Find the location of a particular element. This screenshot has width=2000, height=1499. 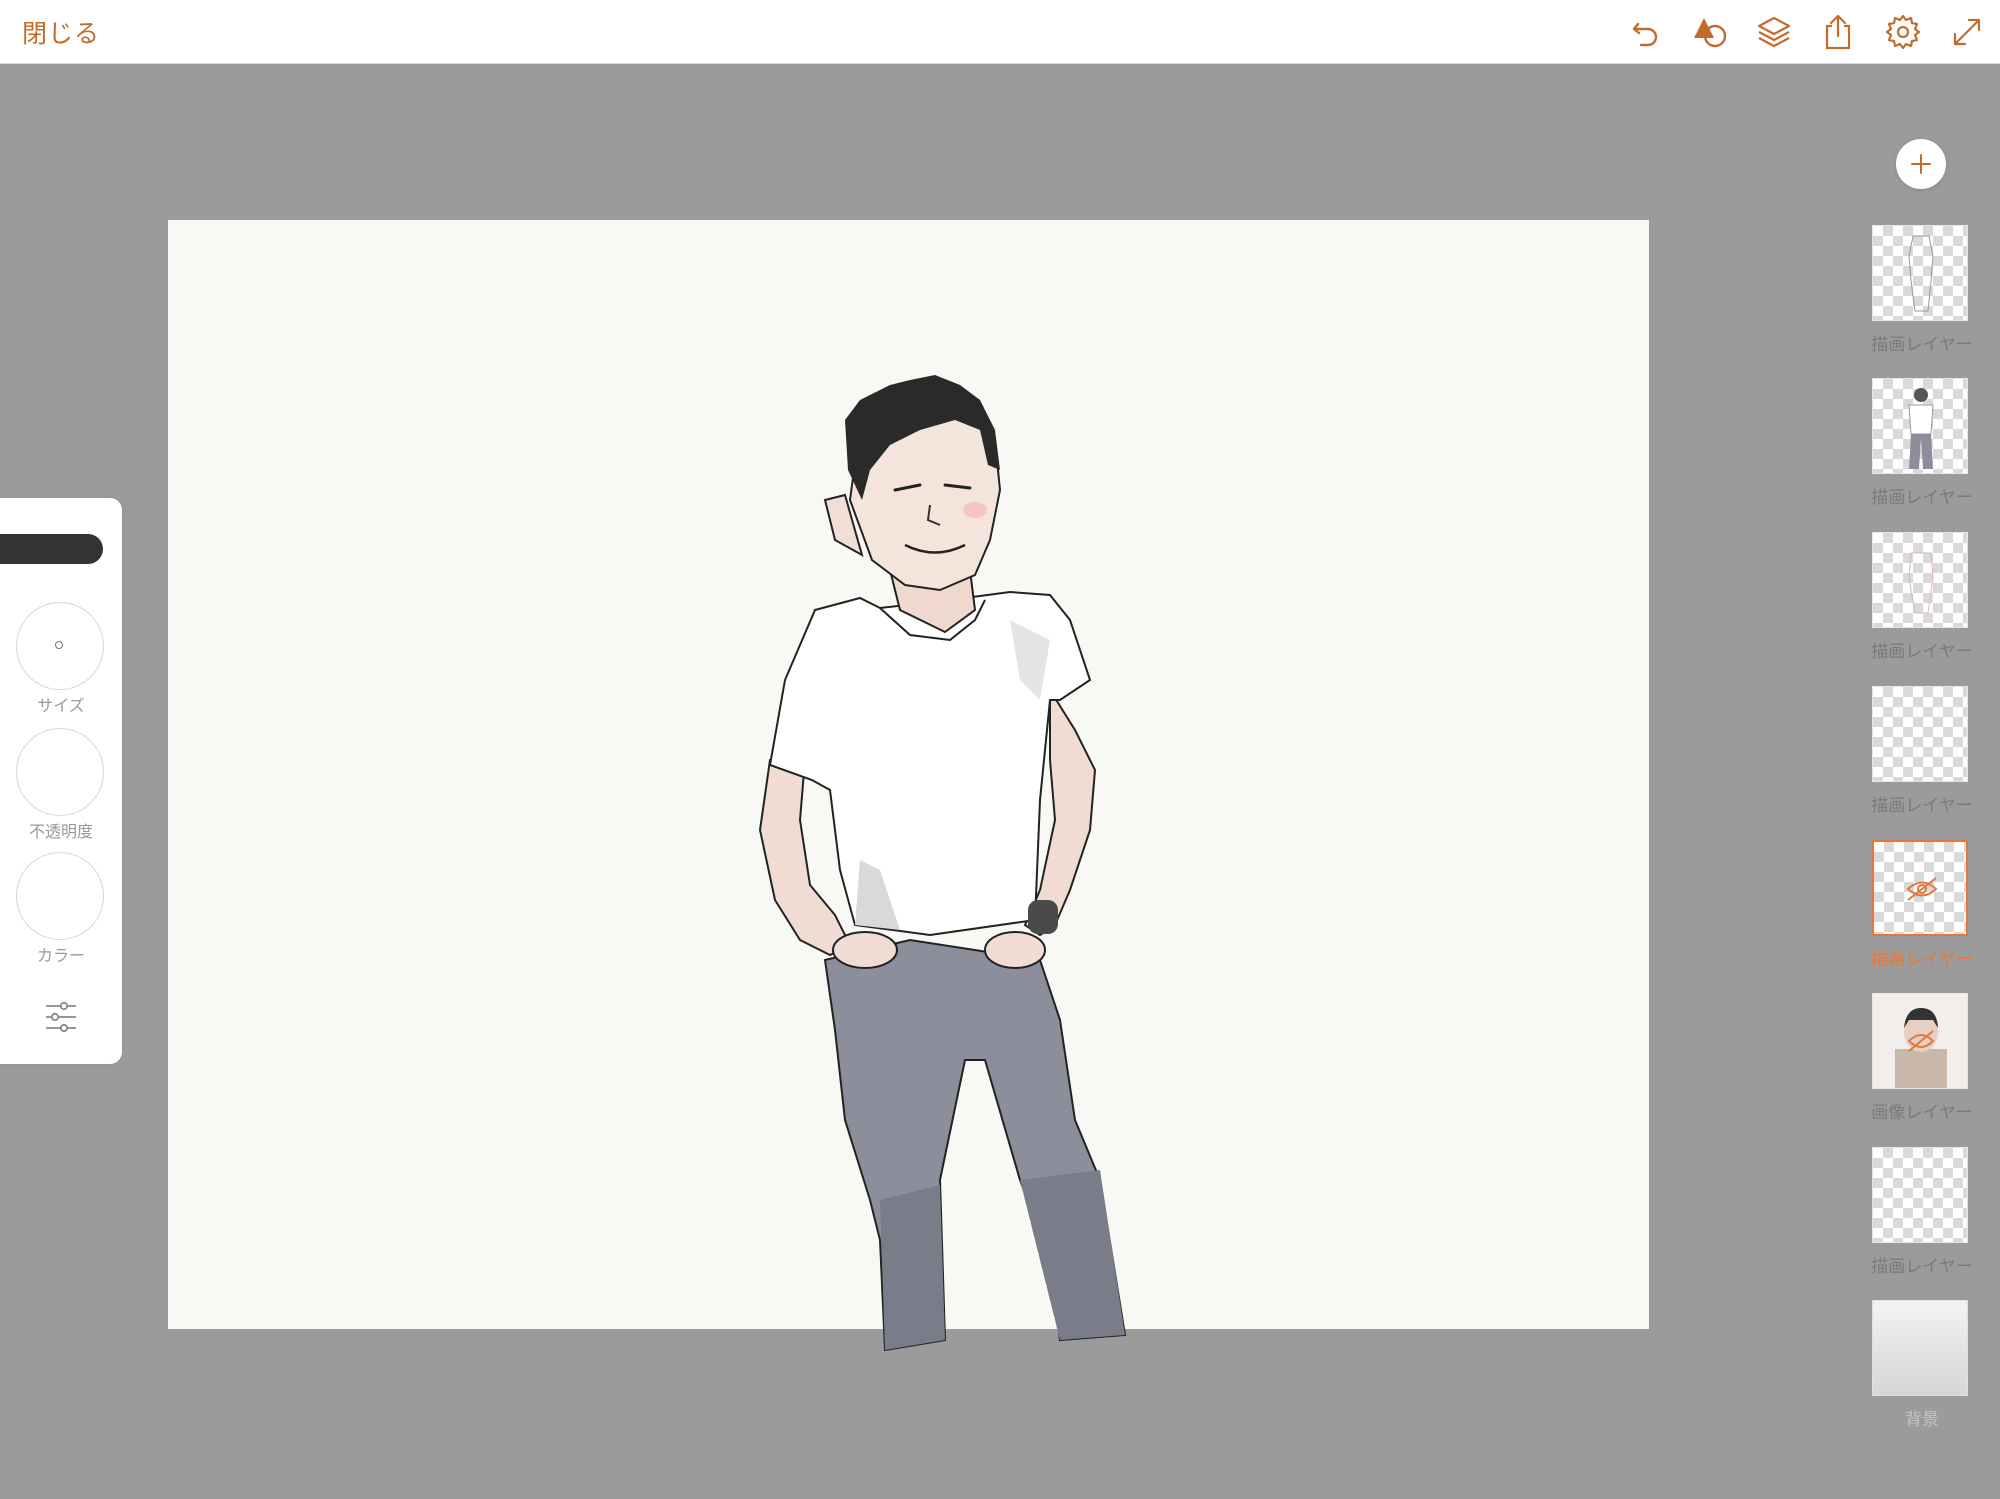

color-label: カラー is located at coordinates (60, 955).